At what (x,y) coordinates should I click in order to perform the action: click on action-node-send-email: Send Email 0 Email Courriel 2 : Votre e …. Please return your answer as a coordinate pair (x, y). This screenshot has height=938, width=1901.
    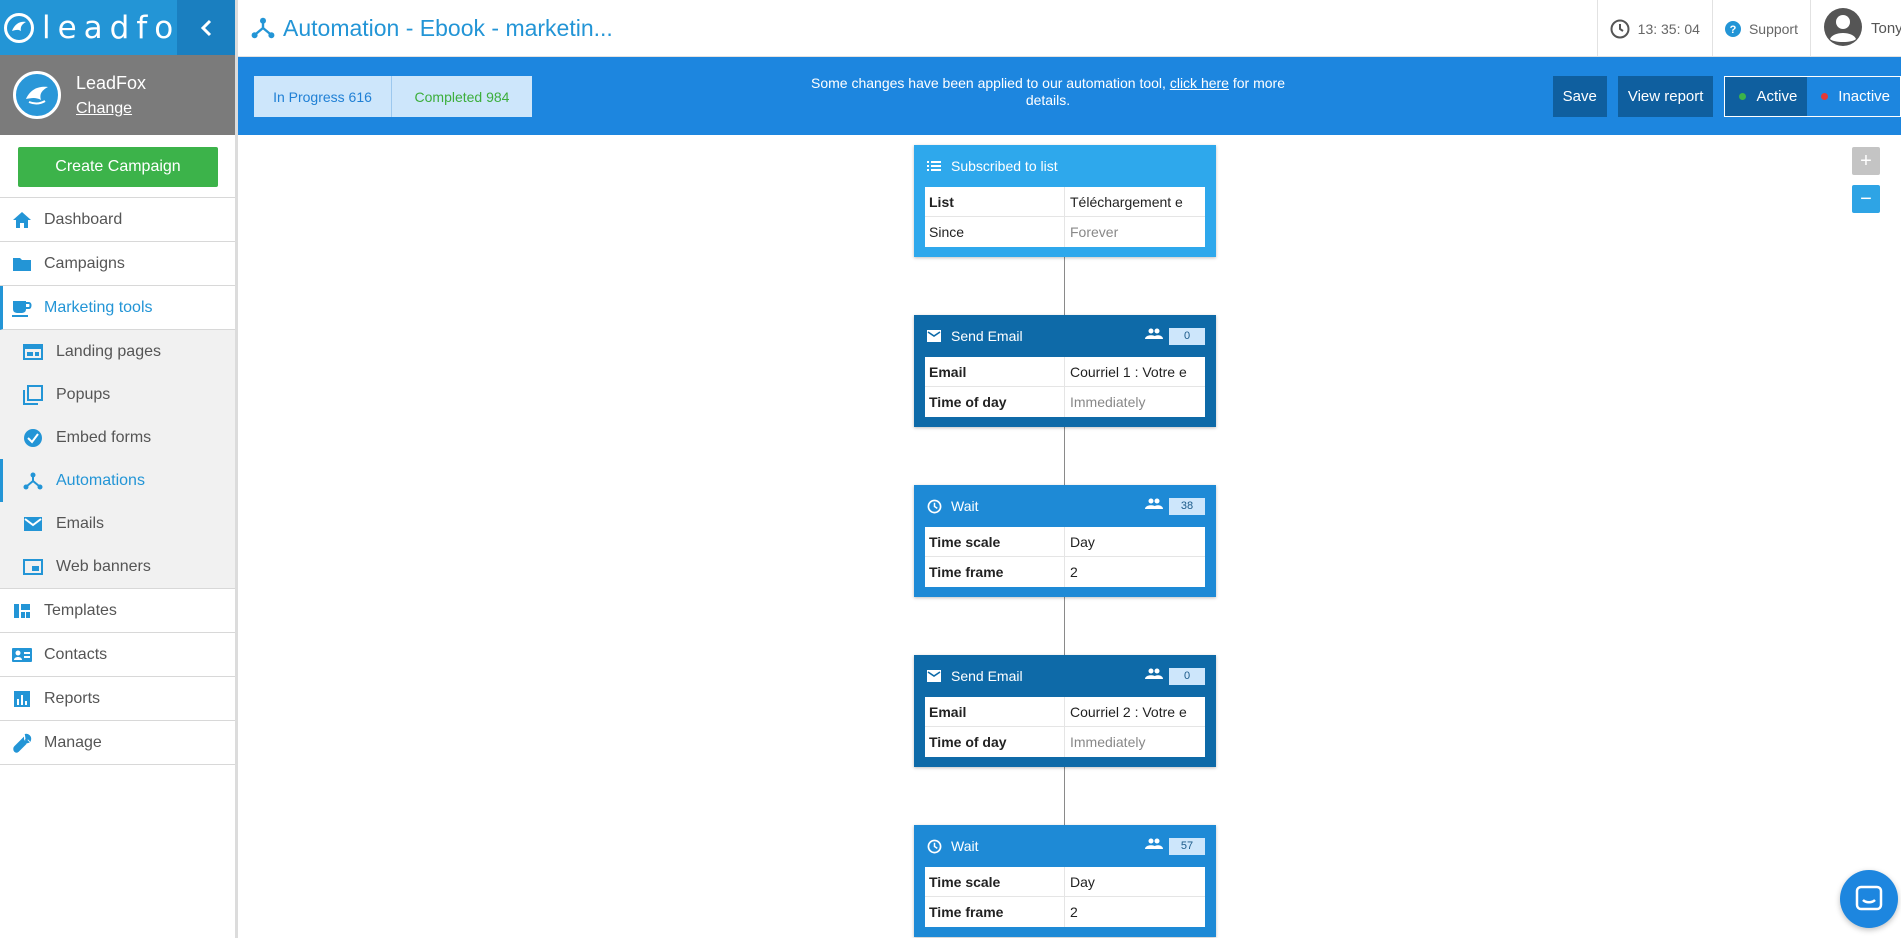
    Looking at the image, I should click on (1065, 711).